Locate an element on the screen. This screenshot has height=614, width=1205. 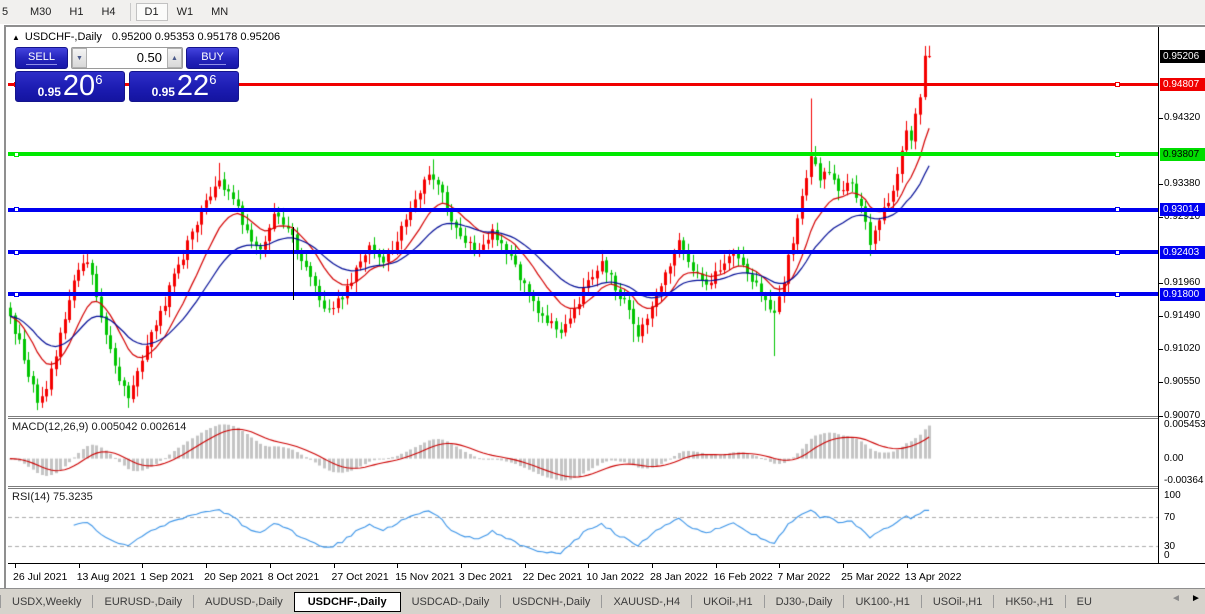
volume-input: 0.50 is located at coordinates (127, 58).